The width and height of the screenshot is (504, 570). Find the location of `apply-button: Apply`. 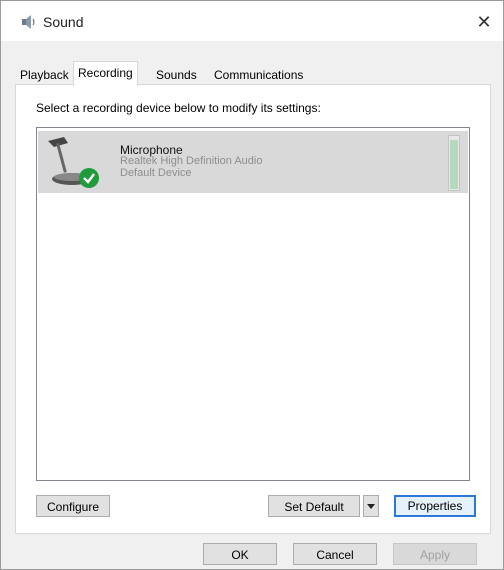

apply-button: Apply is located at coordinates (435, 554).